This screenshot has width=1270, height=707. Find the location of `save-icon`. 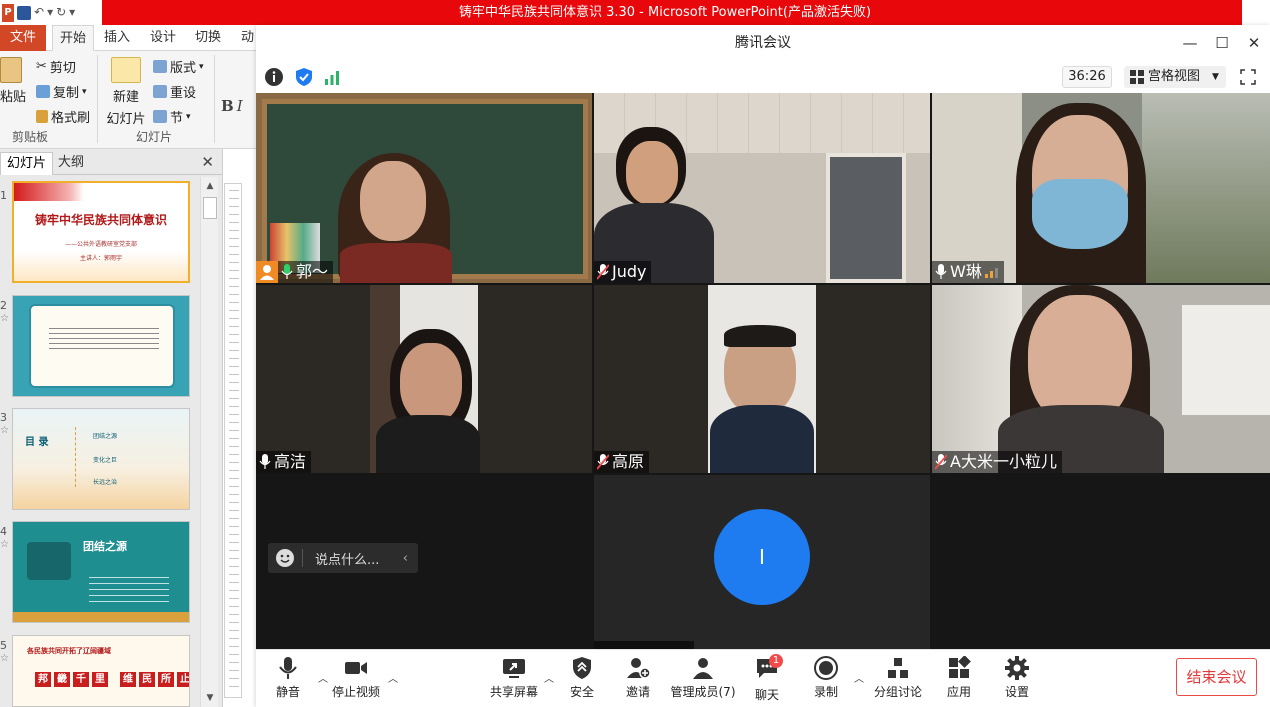

save-icon is located at coordinates (24, 12).